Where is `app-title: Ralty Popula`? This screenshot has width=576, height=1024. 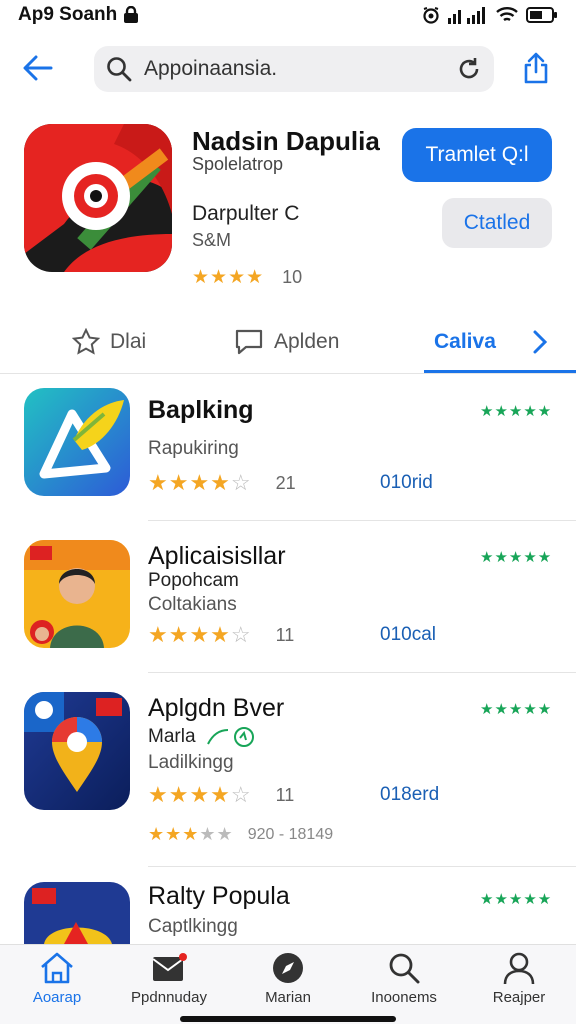 app-title: Ralty Popula is located at coordinates (219, 896).